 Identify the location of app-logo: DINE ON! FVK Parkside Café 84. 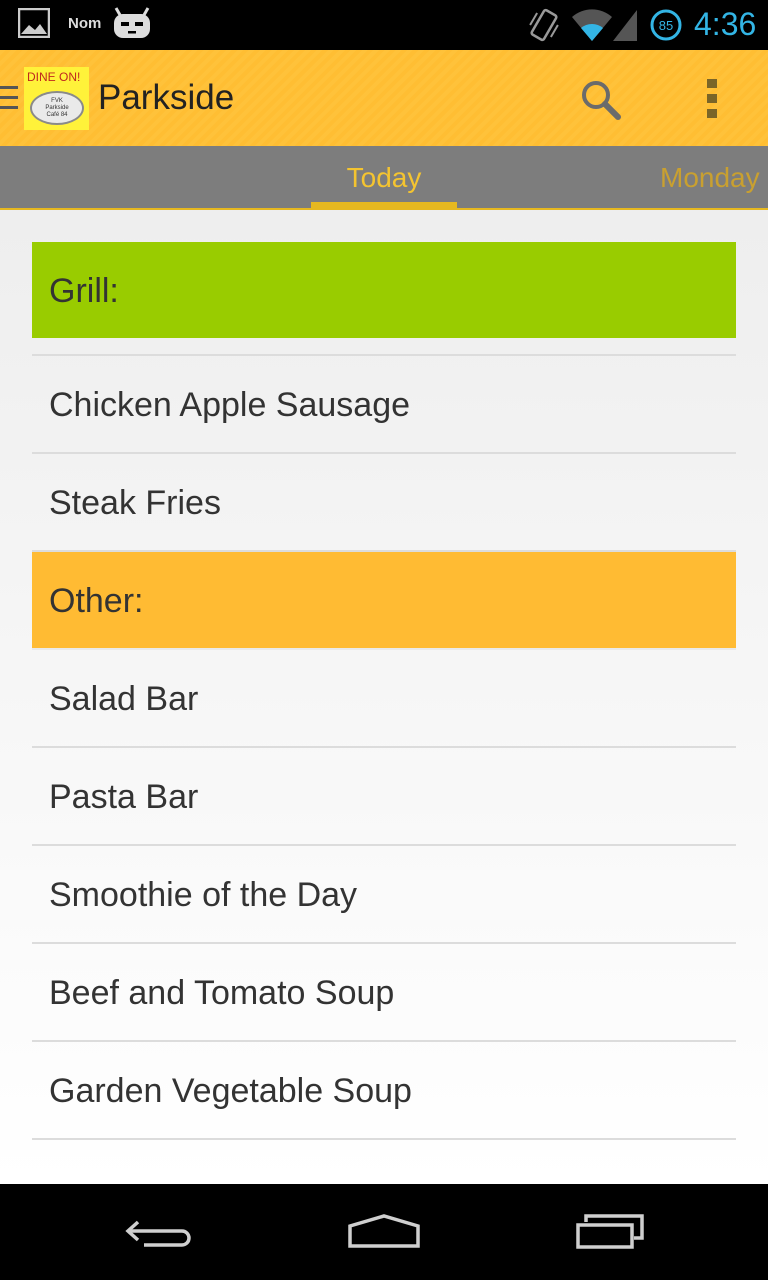
(56, 98).